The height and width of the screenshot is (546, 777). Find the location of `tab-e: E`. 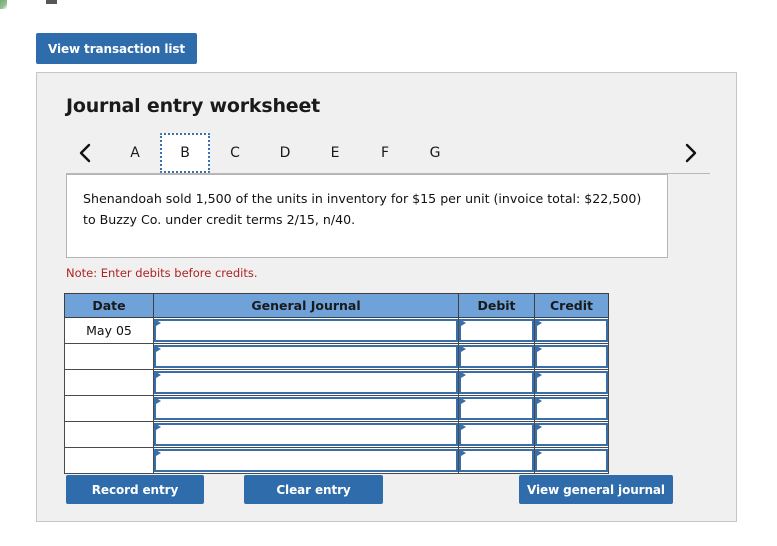

tab-e: E is located at coordinates (335, 153).